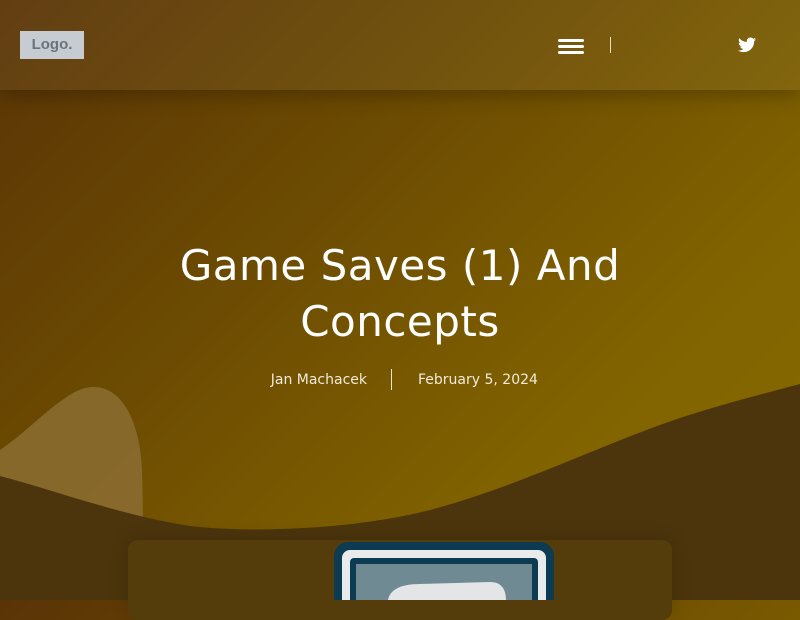  Describe the element at coordinates (391, 379) in the screenshot. I see `meta-divider` at that location.